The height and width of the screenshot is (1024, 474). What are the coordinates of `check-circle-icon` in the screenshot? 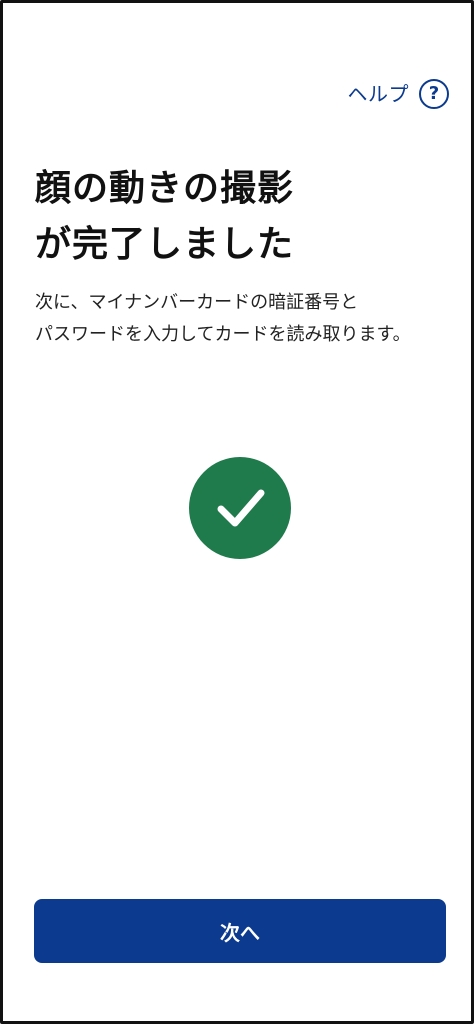 It's located at (240, 508).